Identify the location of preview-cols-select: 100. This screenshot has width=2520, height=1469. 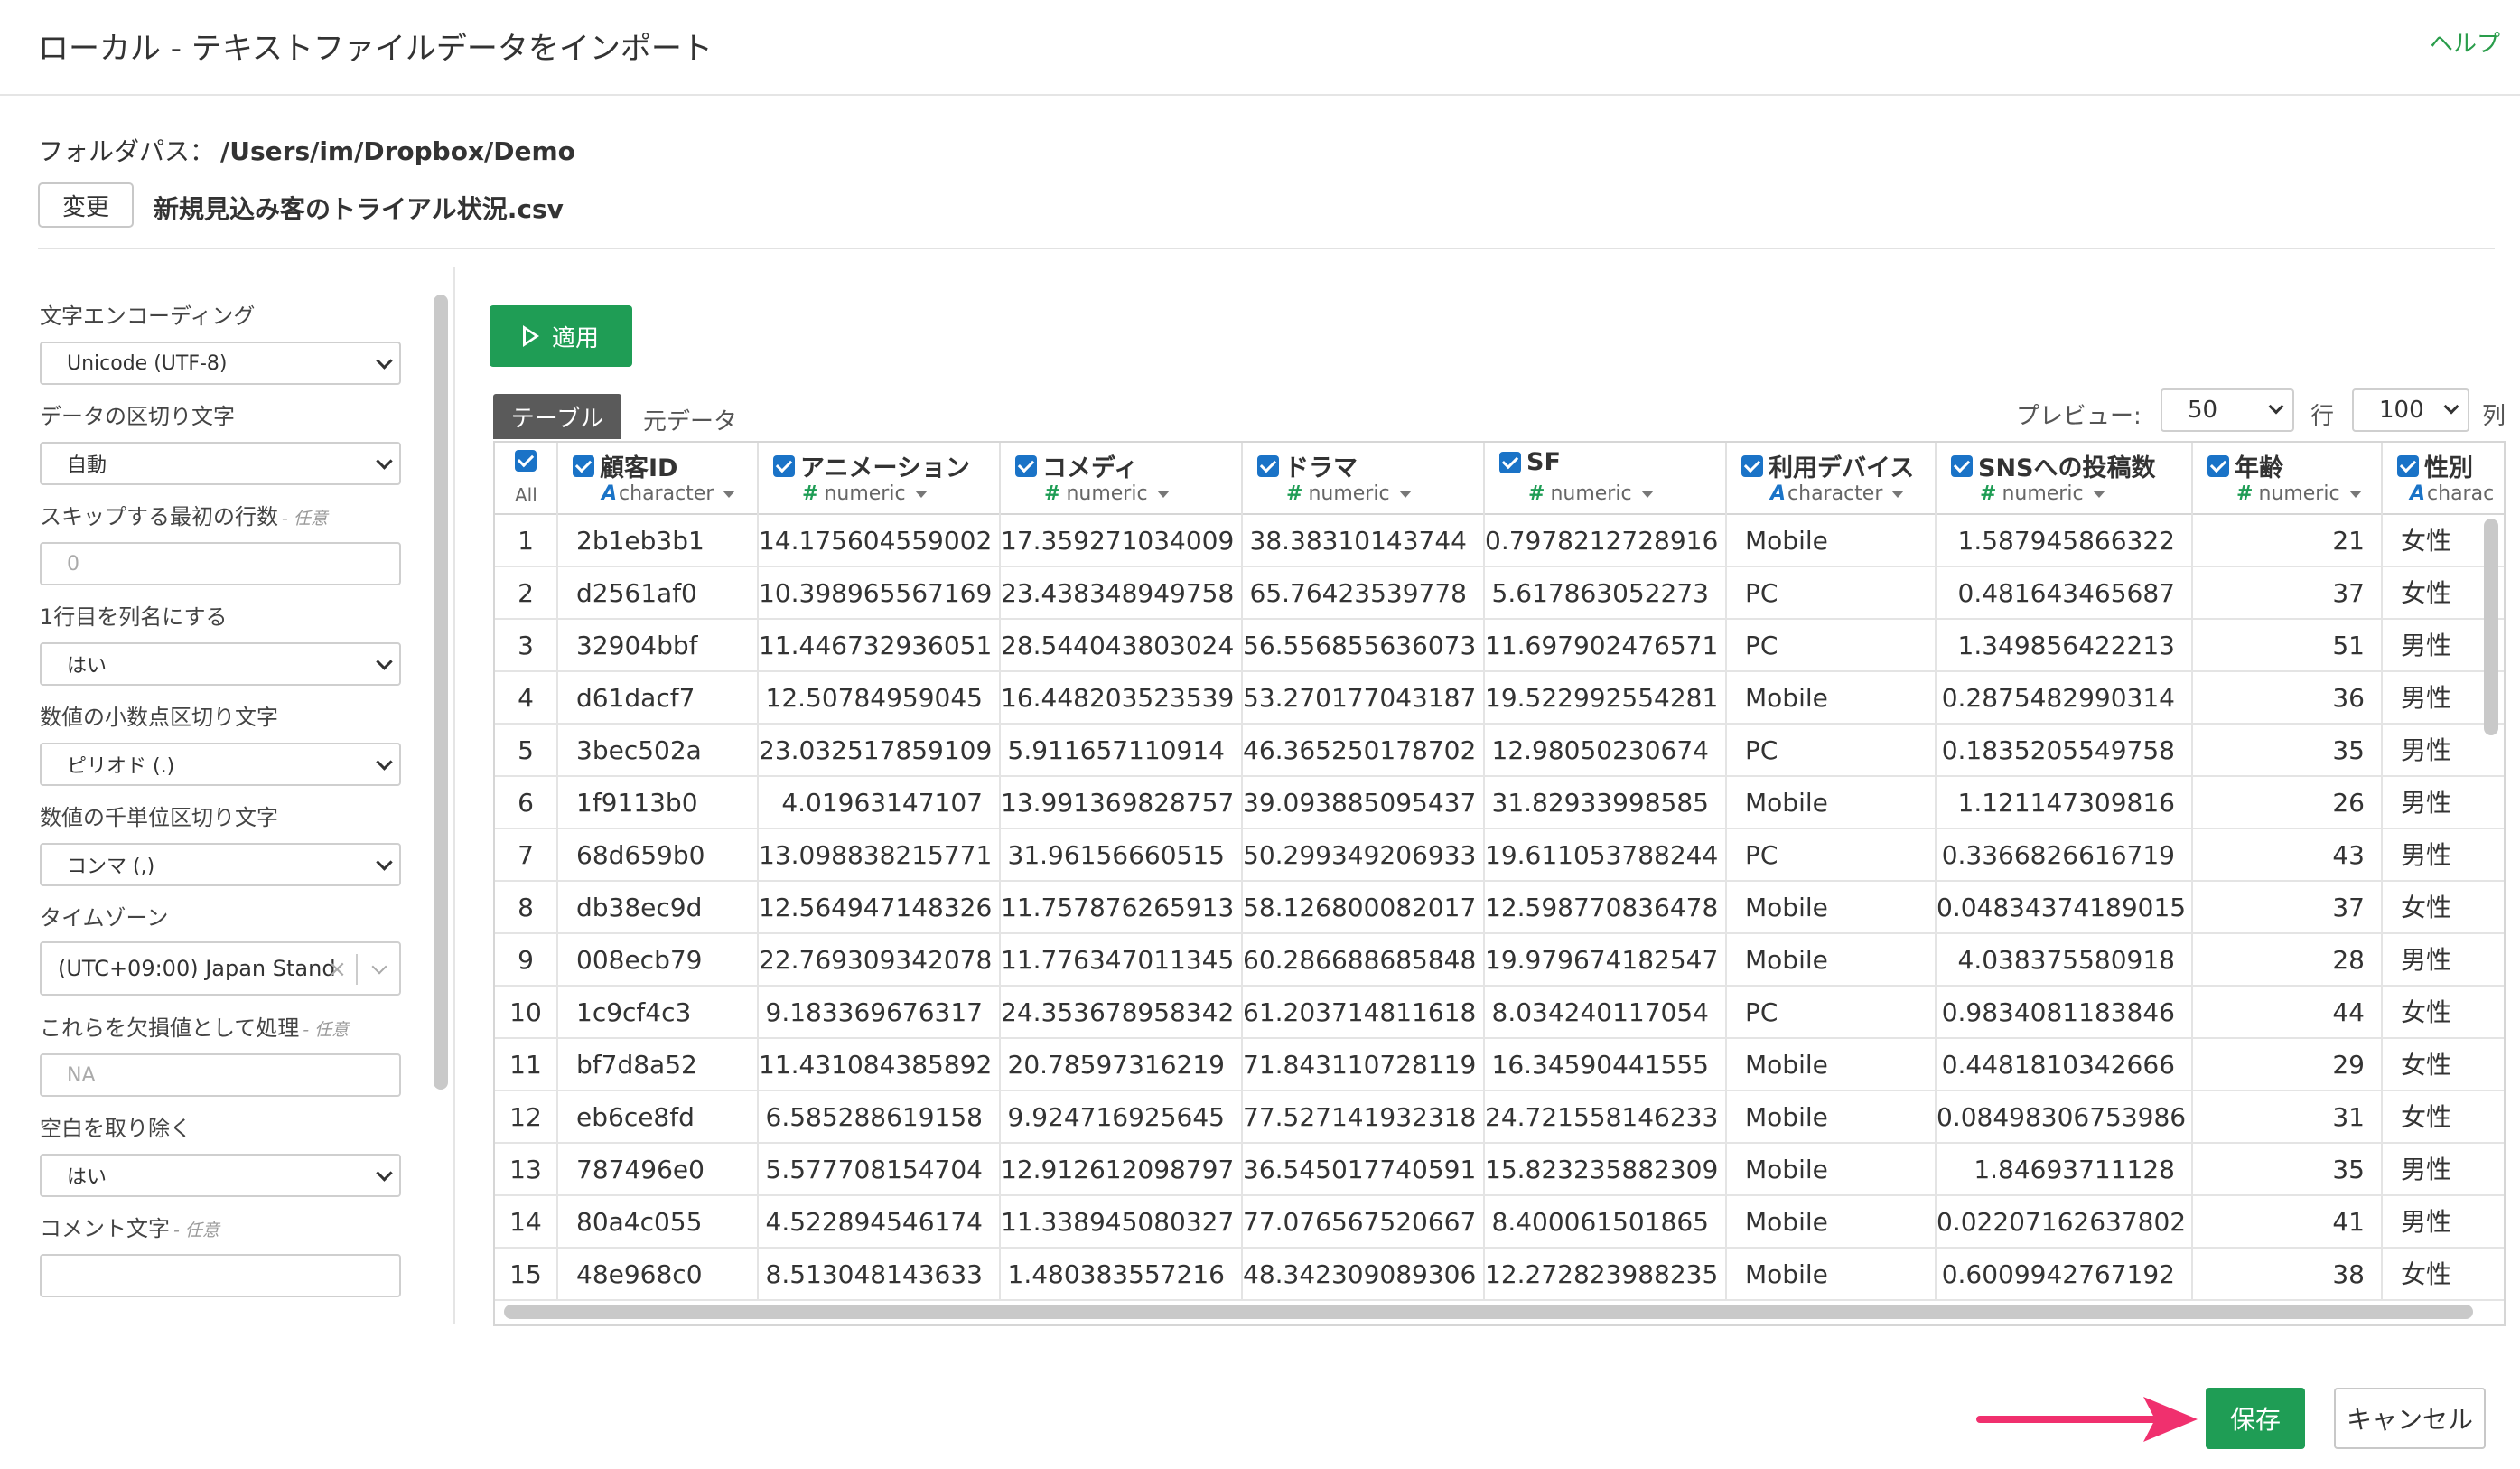
(2410, 410).